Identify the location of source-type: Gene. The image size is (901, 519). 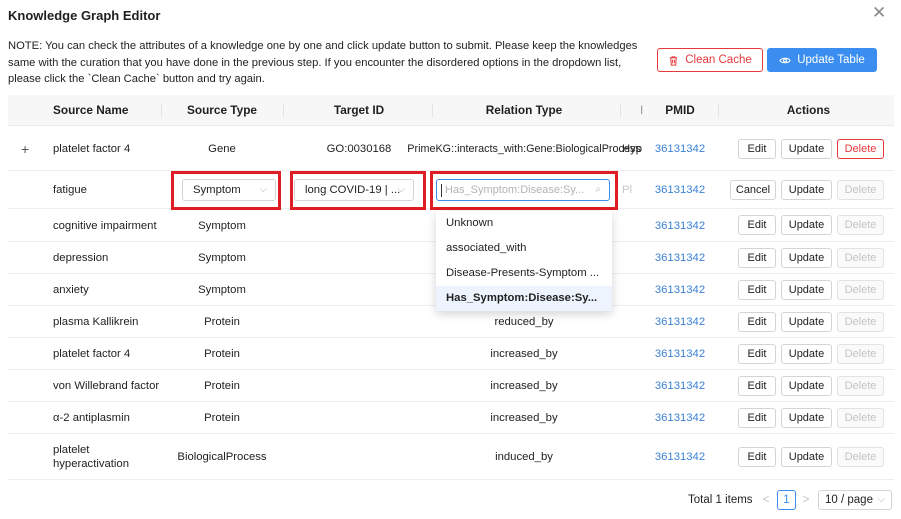
(222, 149).